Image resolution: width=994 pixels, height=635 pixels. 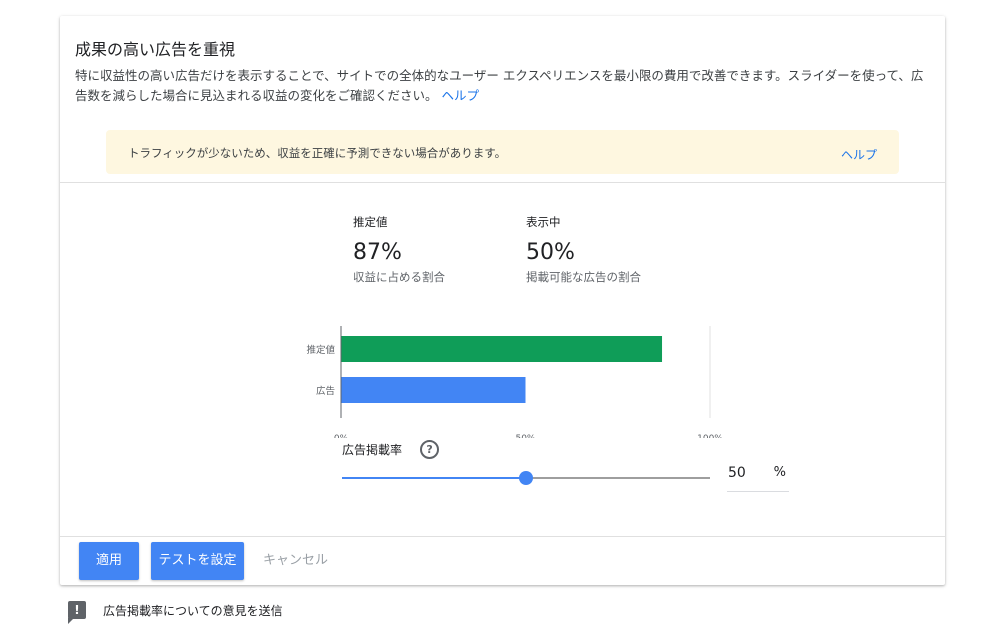 I want to click on estimate-stat: 推定値 87% 収益に占める割合, so click(x=399, y=249).